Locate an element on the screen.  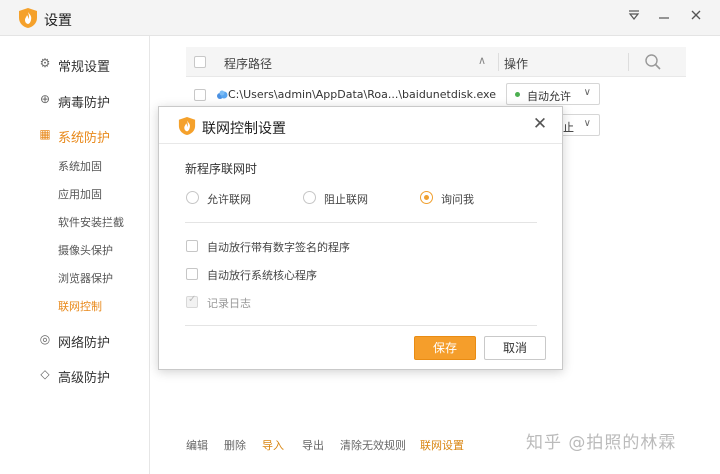
menu-dropdown-icon is located at coordinates (634, 18).